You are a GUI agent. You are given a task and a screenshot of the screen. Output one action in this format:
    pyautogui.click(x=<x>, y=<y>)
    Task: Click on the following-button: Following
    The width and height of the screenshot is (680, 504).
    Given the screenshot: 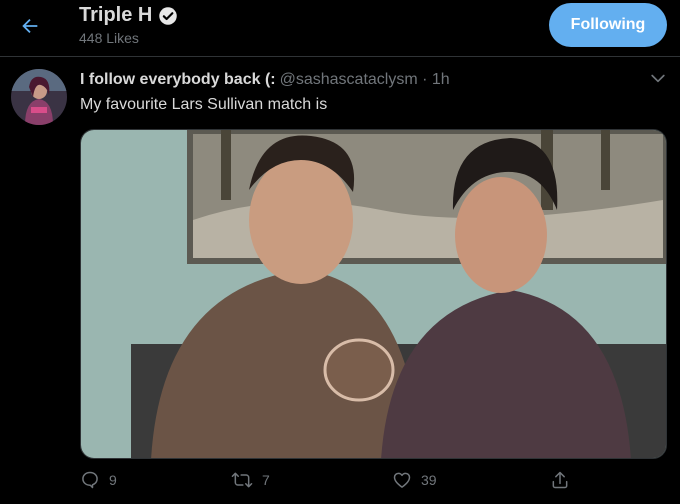 What is the action you would take?
    pyautogui.click(x=608, y=25)
    